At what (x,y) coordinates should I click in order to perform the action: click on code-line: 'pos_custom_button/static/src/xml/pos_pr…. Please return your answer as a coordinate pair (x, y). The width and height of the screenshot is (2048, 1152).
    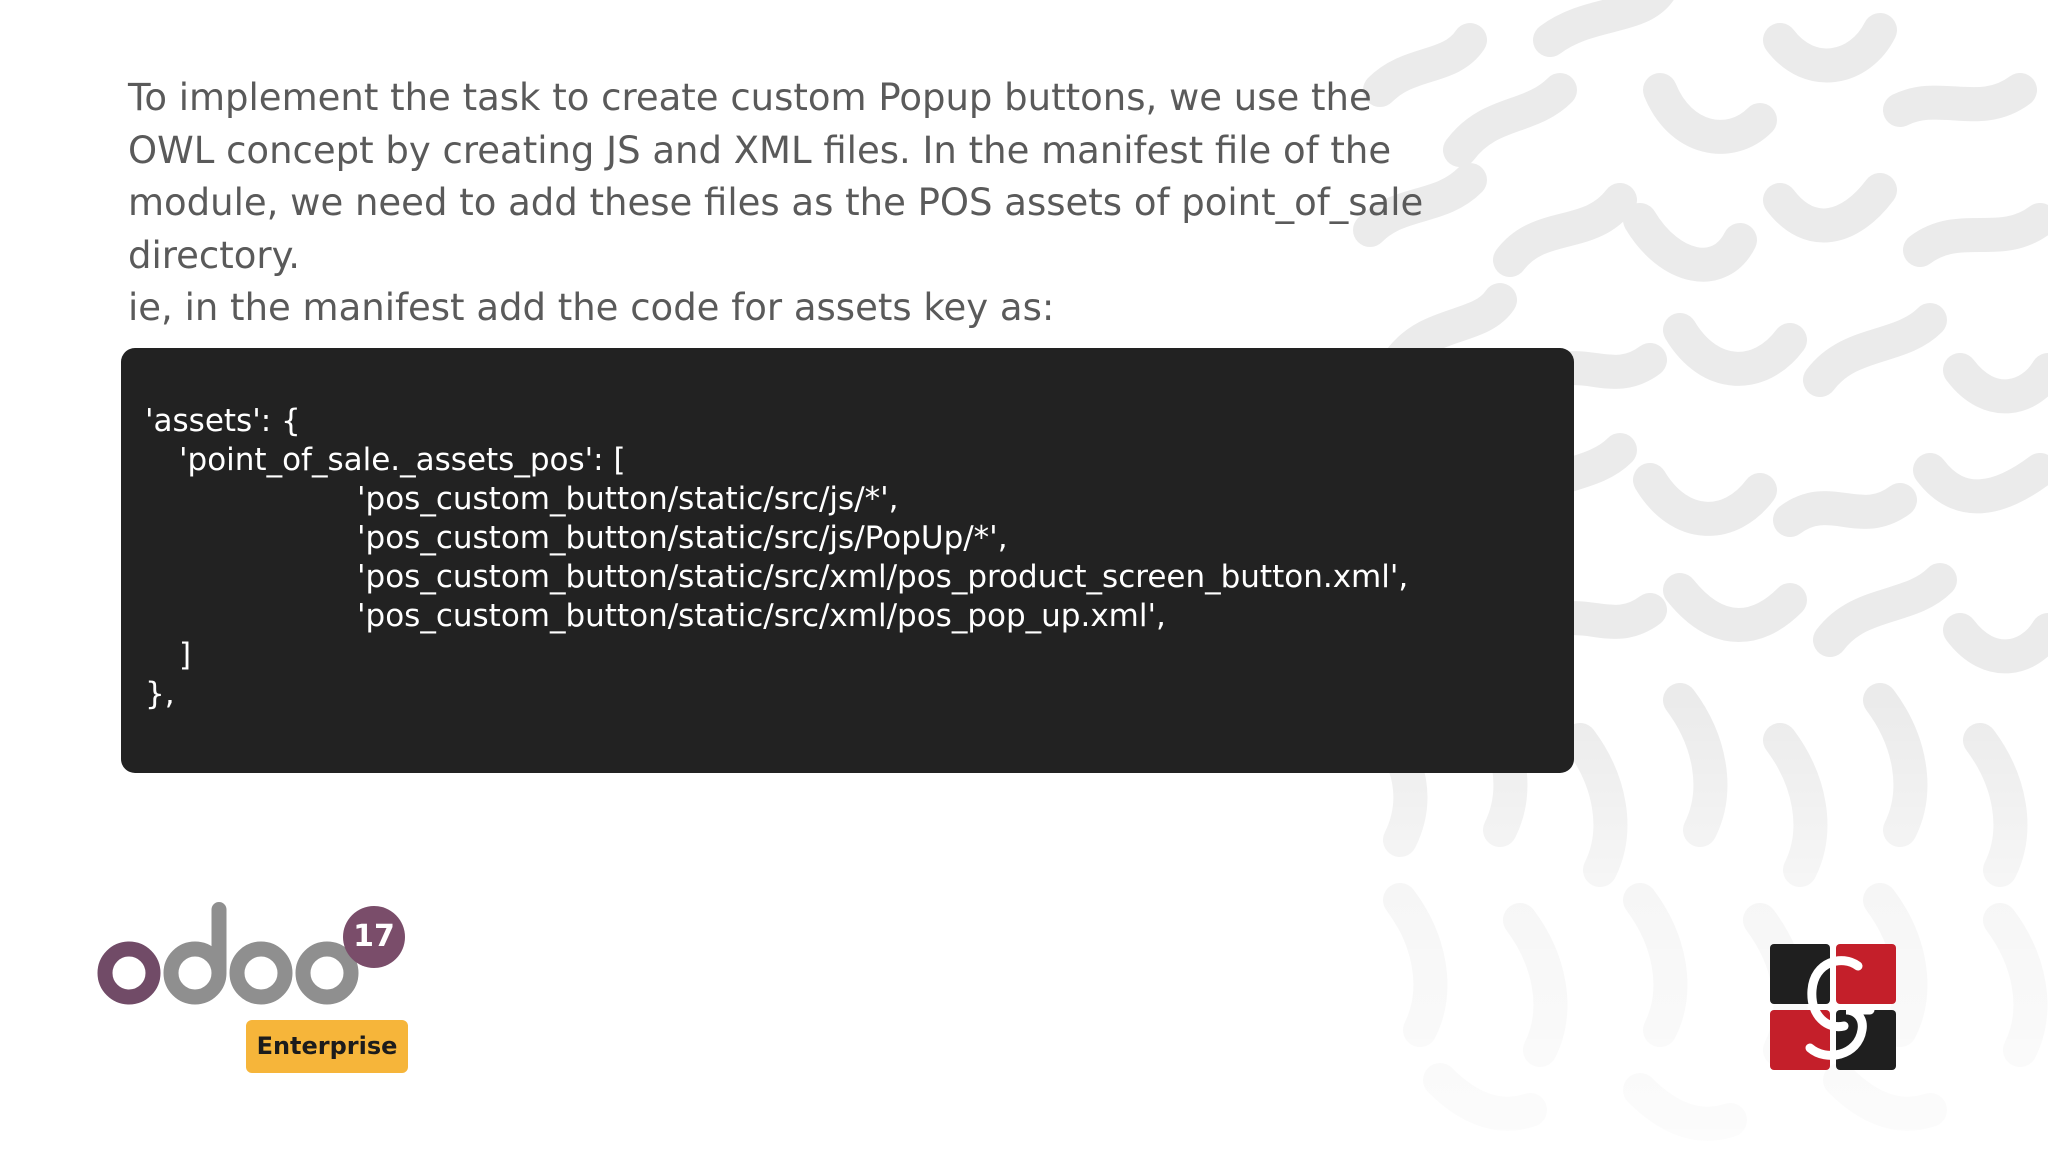
    Looking at the image, I should click on (883, 577).